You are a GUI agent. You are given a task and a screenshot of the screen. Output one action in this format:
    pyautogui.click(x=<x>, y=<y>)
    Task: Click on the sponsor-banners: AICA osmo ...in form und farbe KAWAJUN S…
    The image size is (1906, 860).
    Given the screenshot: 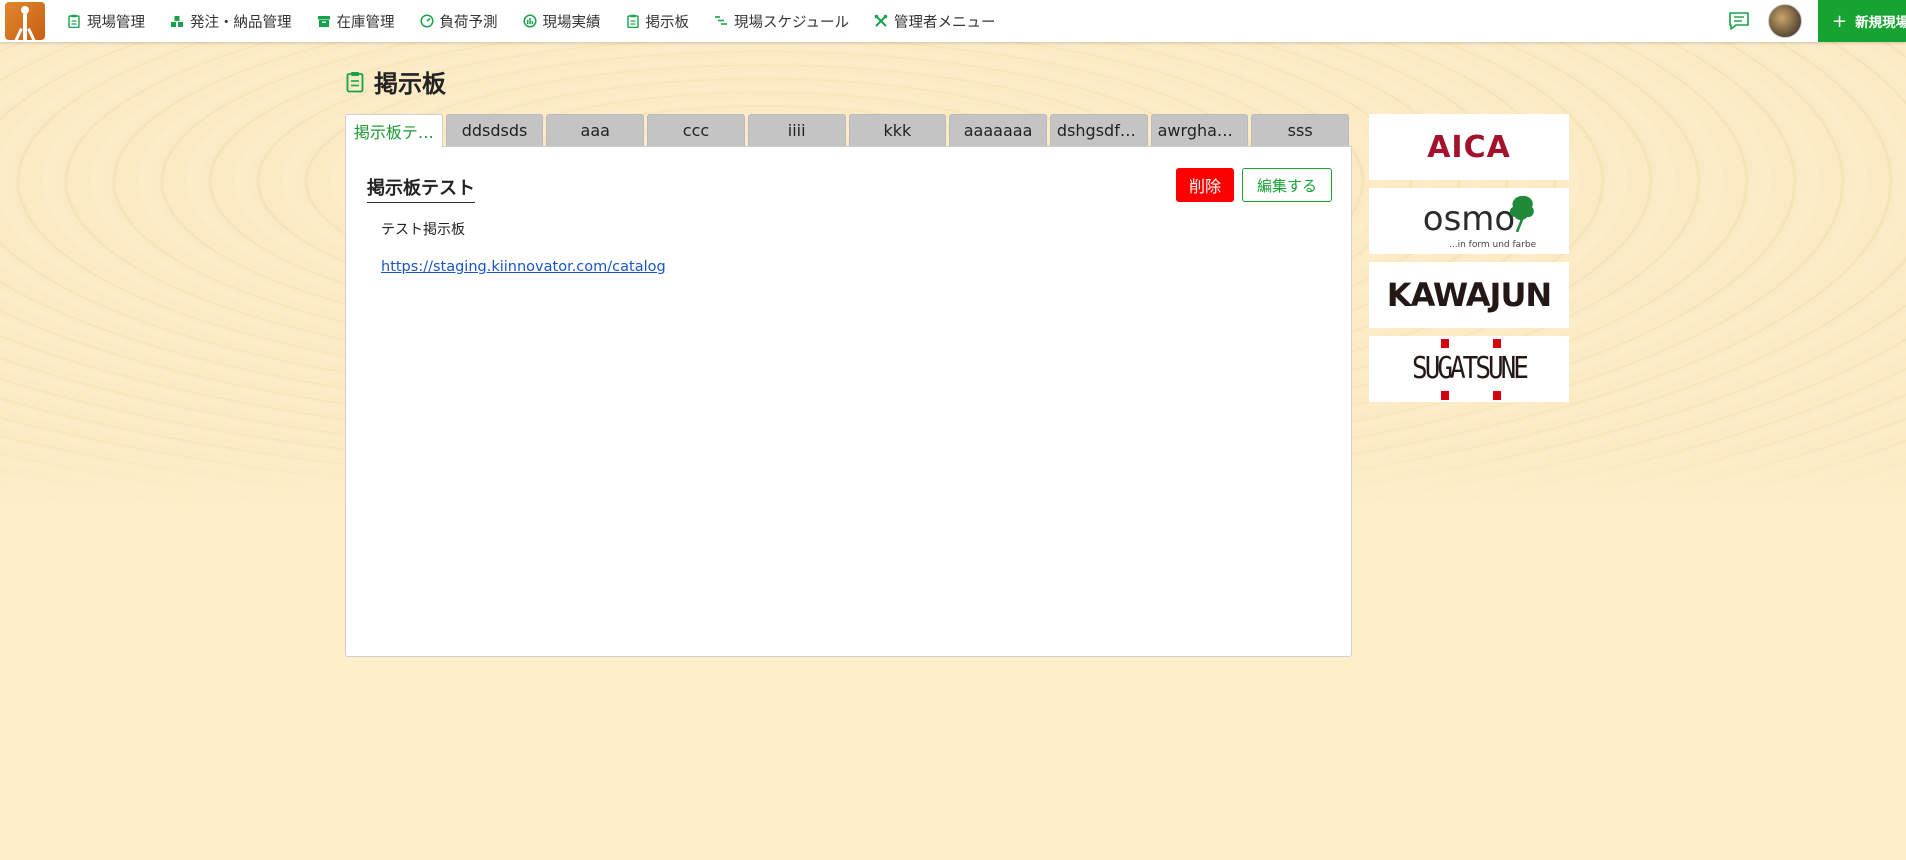 What is the action you would take?
    pyautogui.click(x=1469, y=262)
    